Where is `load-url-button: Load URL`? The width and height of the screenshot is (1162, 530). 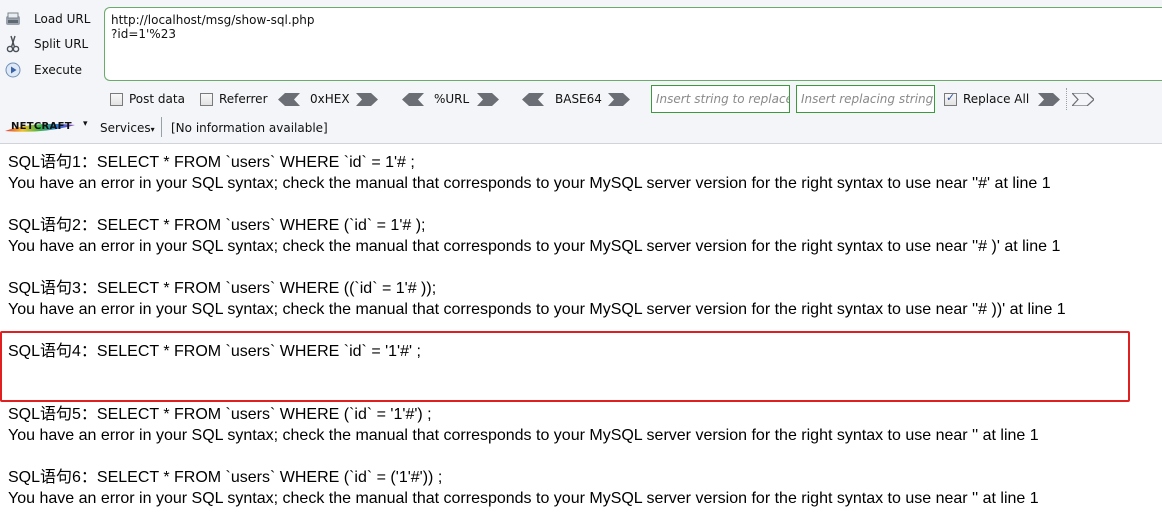 load-url-button: Load URL is located at coordinates (47, 19).